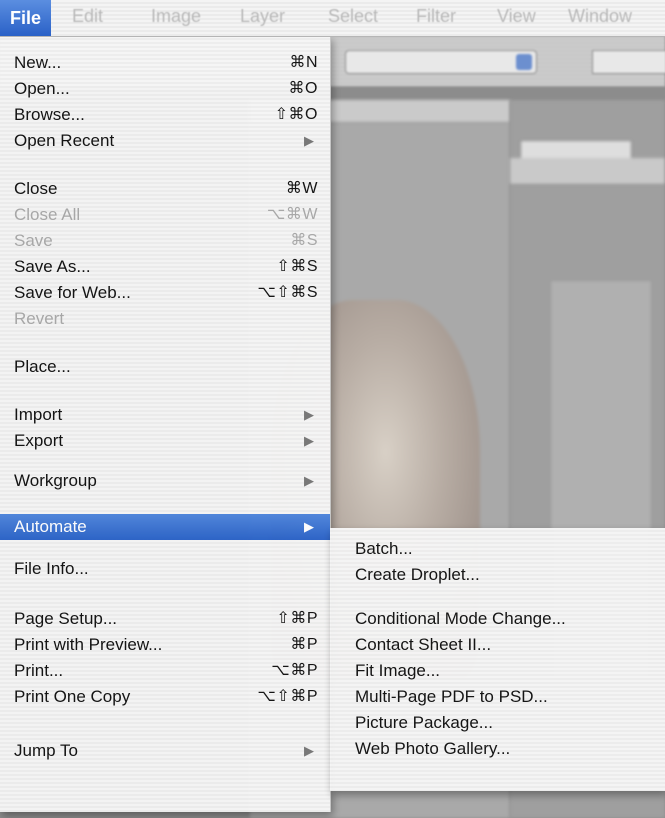 Image resolution: width=665 pixels, height=818 pixels. Describe the element at coordinates (165, 89) in the screenshot. I see `menu-item-open: Open... ⌘O` at that location.